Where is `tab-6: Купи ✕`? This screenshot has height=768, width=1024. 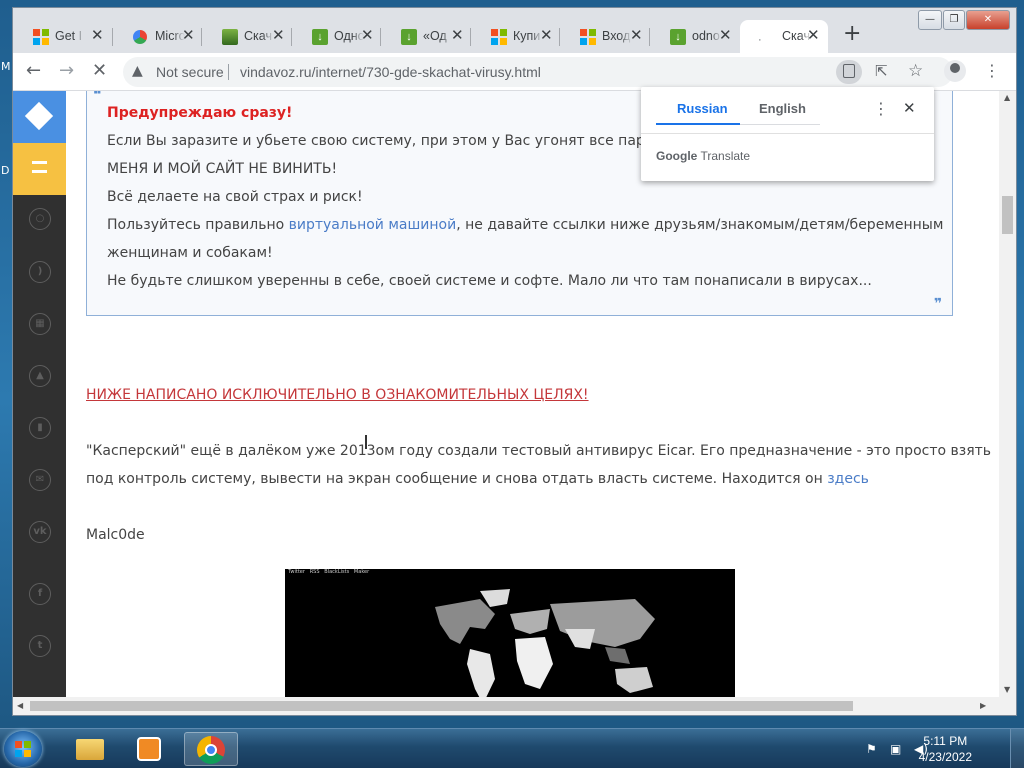
tab-6: Купи ✕ is located at coordinates (515, 36).